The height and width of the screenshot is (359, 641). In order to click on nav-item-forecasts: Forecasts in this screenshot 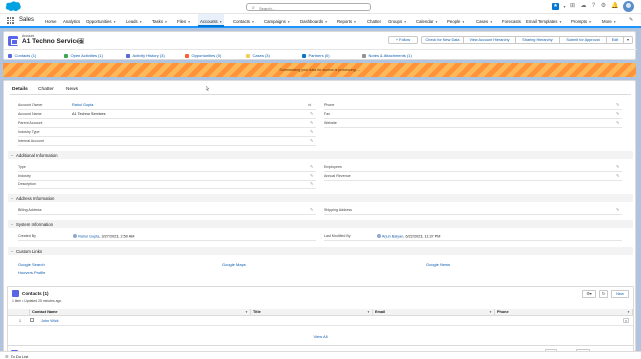, I will do `click(511, 20)`.